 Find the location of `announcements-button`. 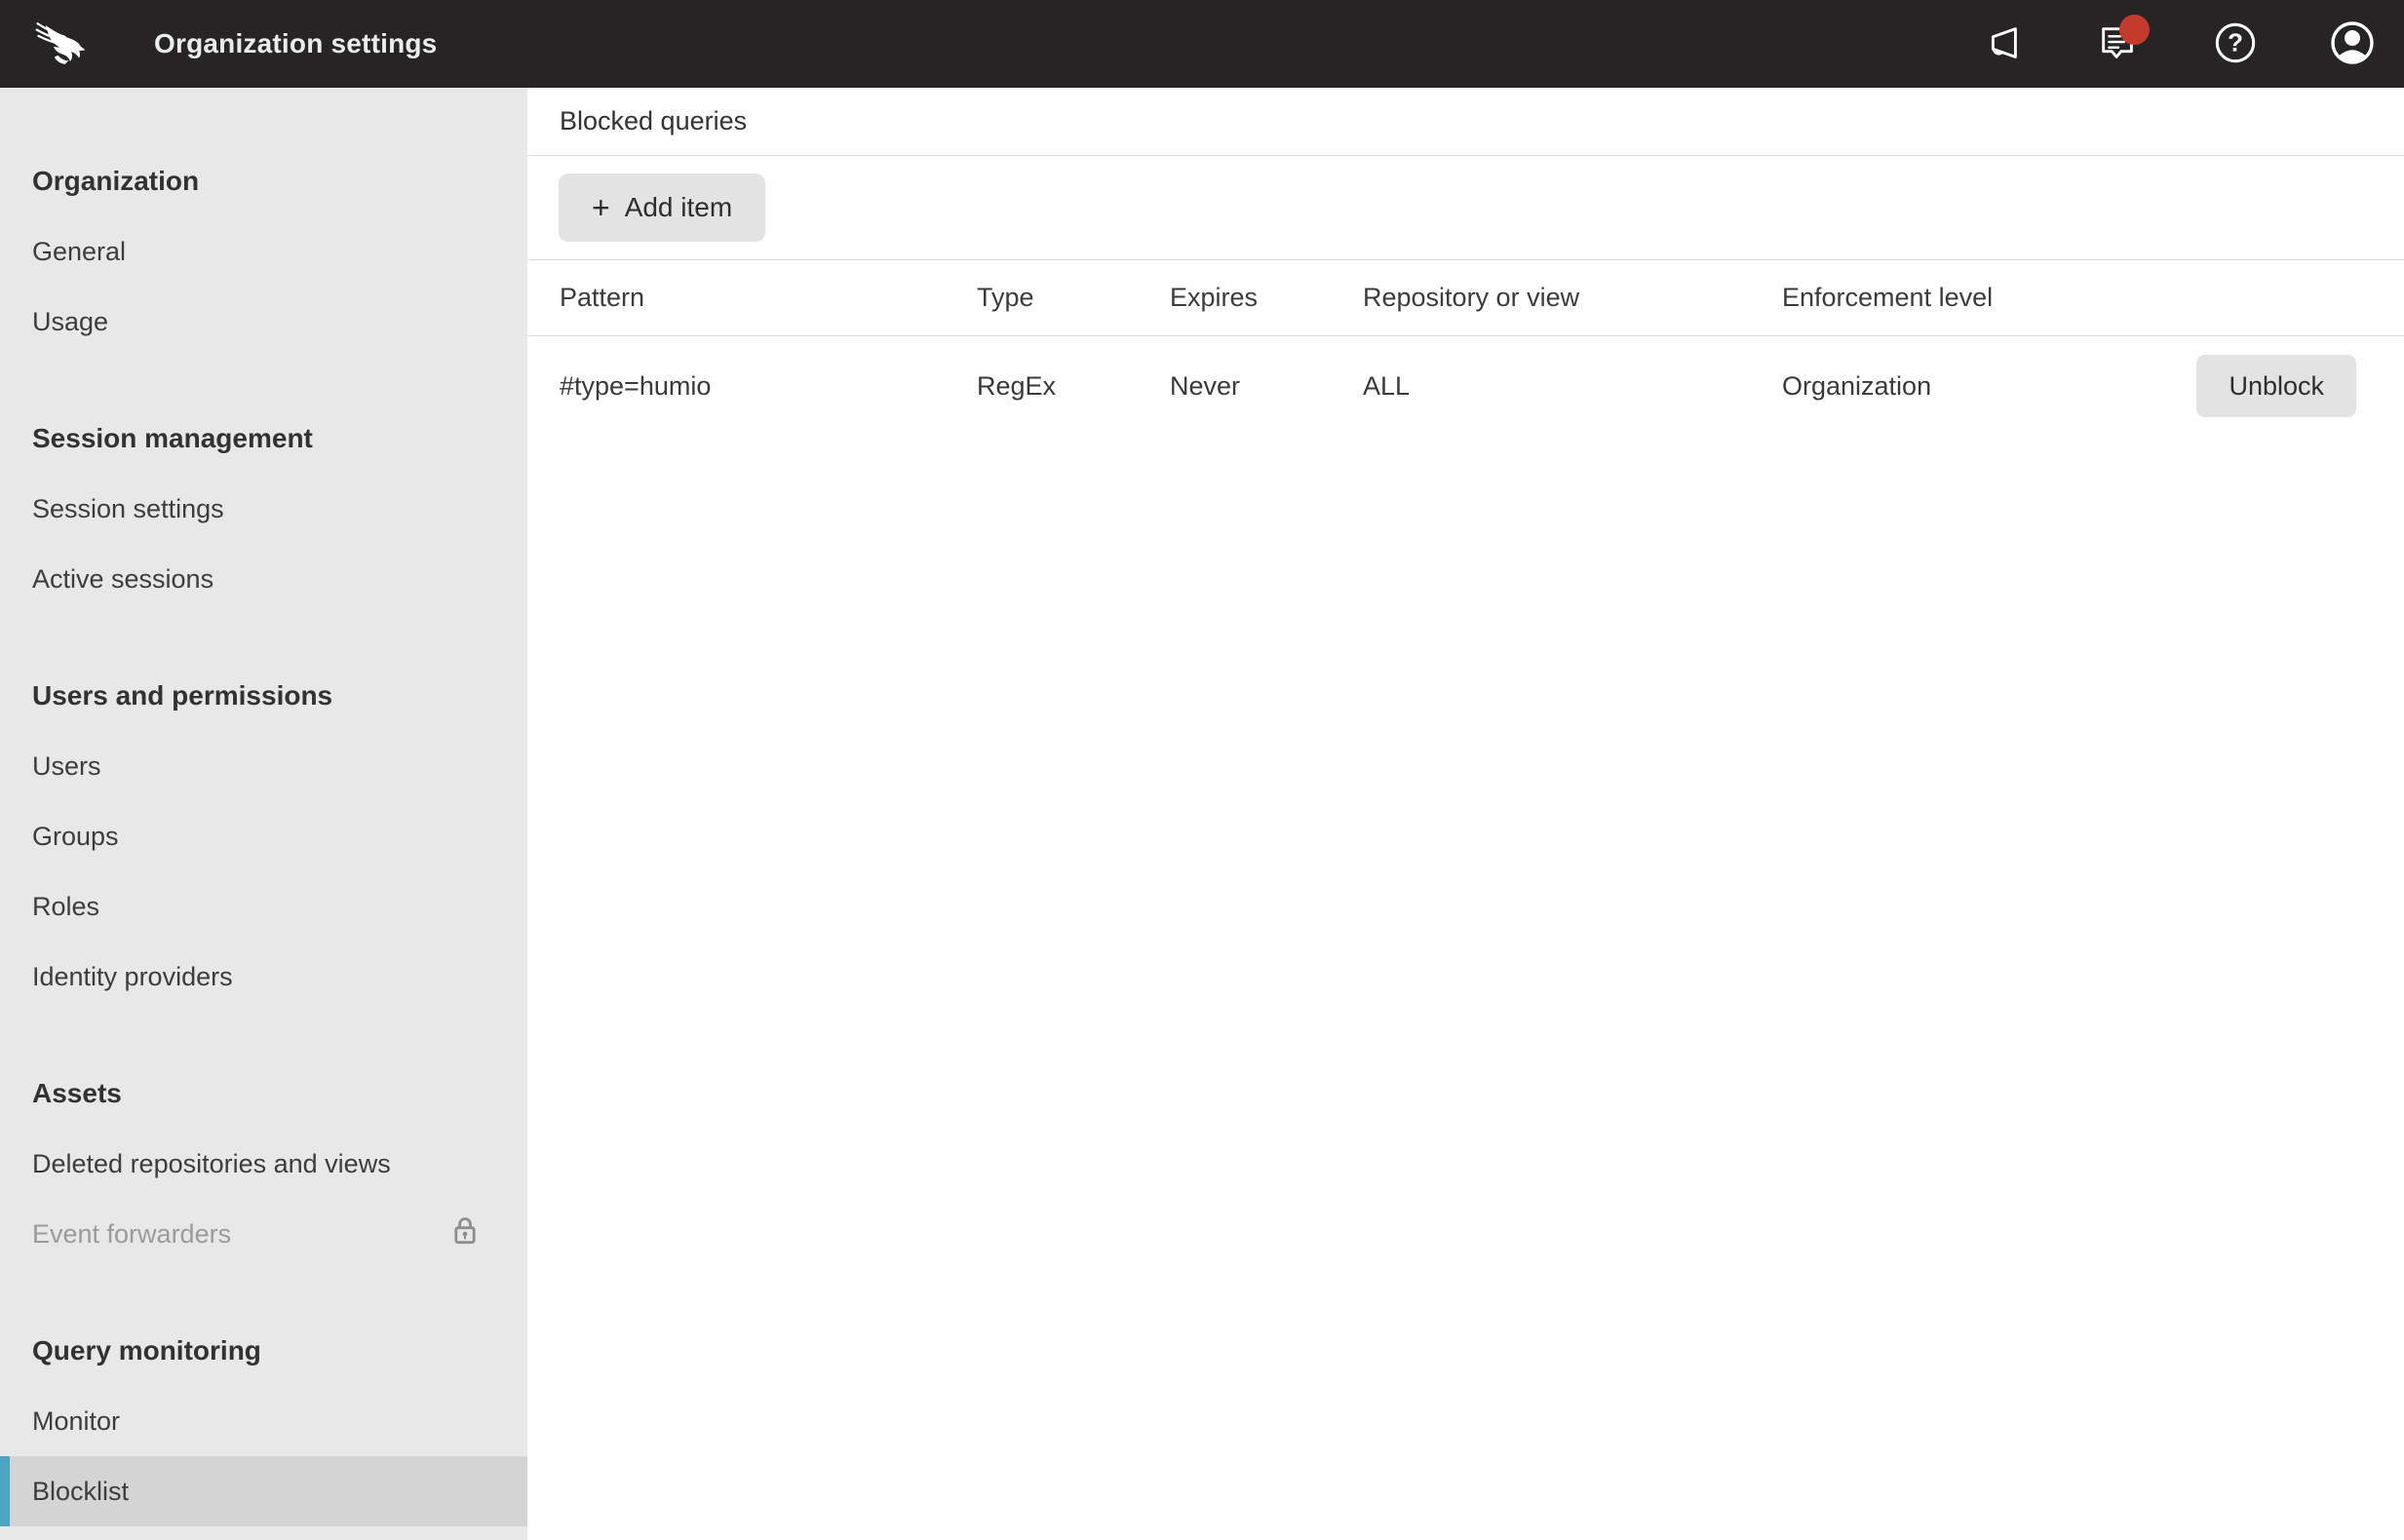

announcements-button is located at coordinates (2001, 43).